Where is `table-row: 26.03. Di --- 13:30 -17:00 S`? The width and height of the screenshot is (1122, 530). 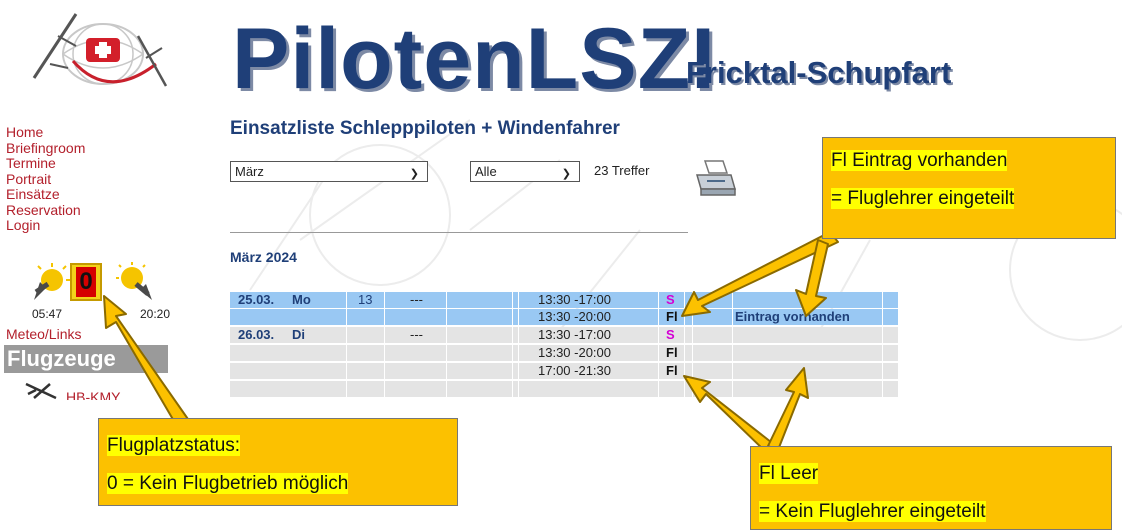
table-row: 26.03. Di --- 13:30 -17:00 S is located at coordinates (564, 335).